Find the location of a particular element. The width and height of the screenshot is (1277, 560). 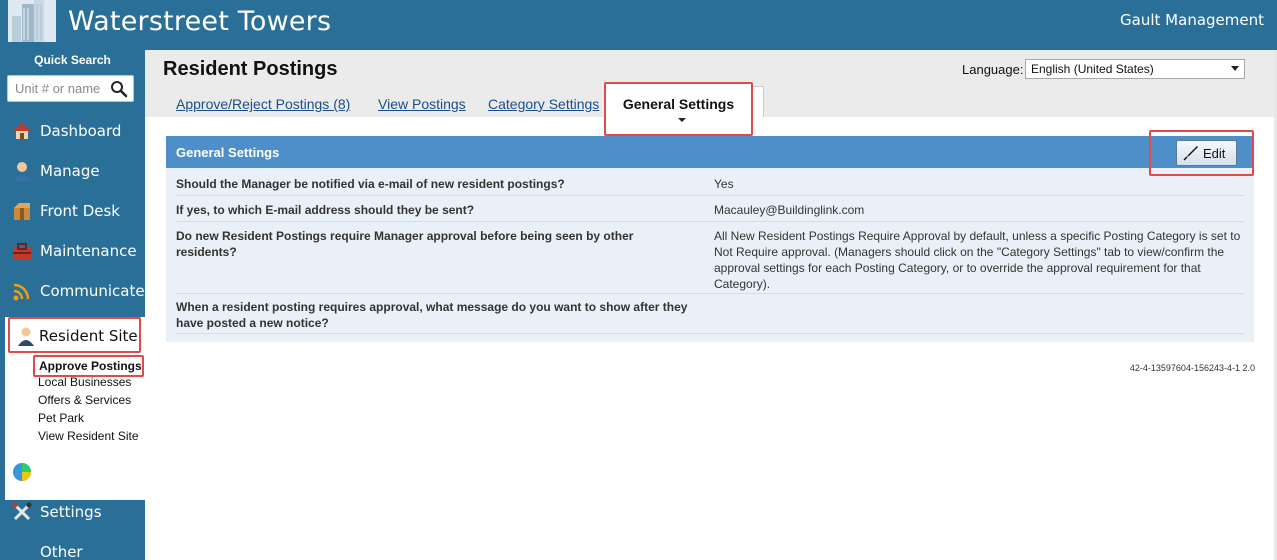

setting-answer: Macauley@Buildinglink.com is located at coordinates (789, 210).